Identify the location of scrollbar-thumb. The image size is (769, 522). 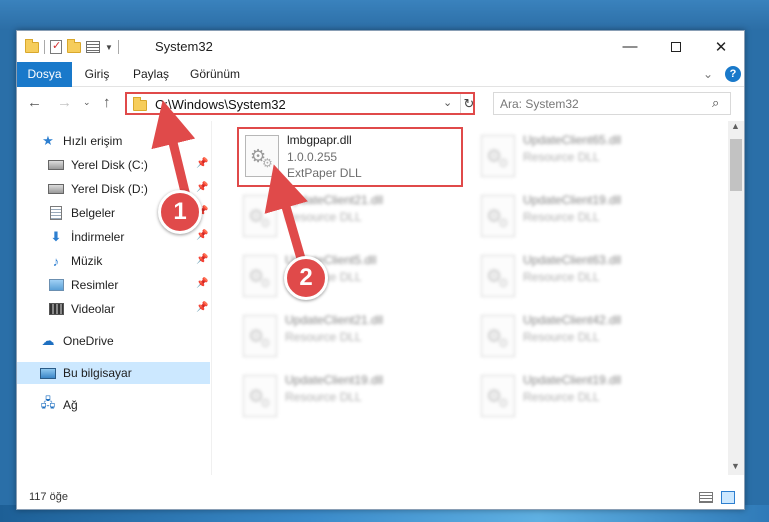
(736, 165).